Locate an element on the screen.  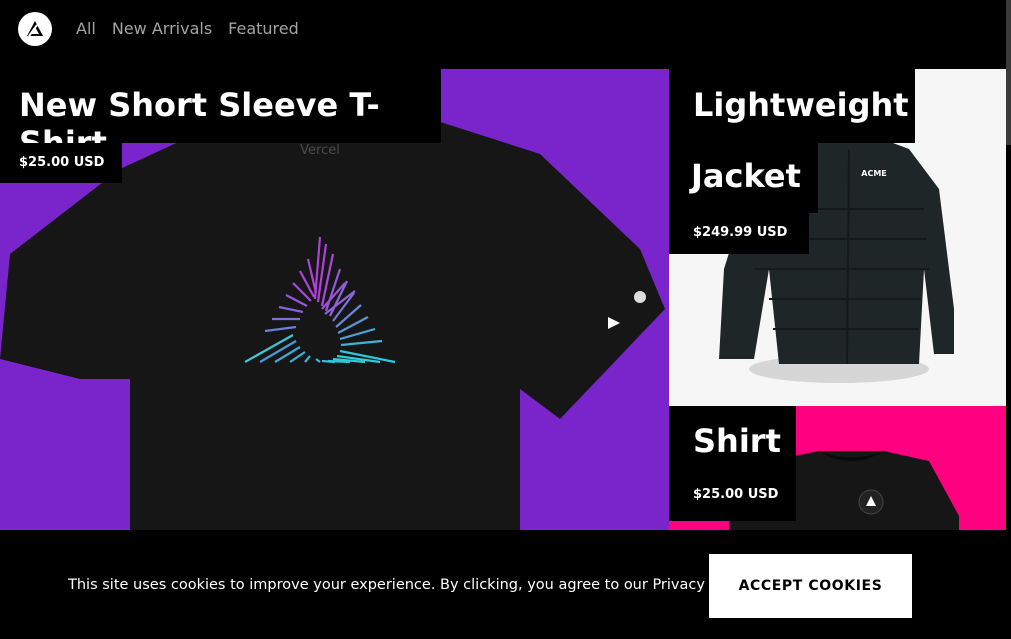
nav-link-new-arrivals: New Arrivals is located at coordinates (162, 28).